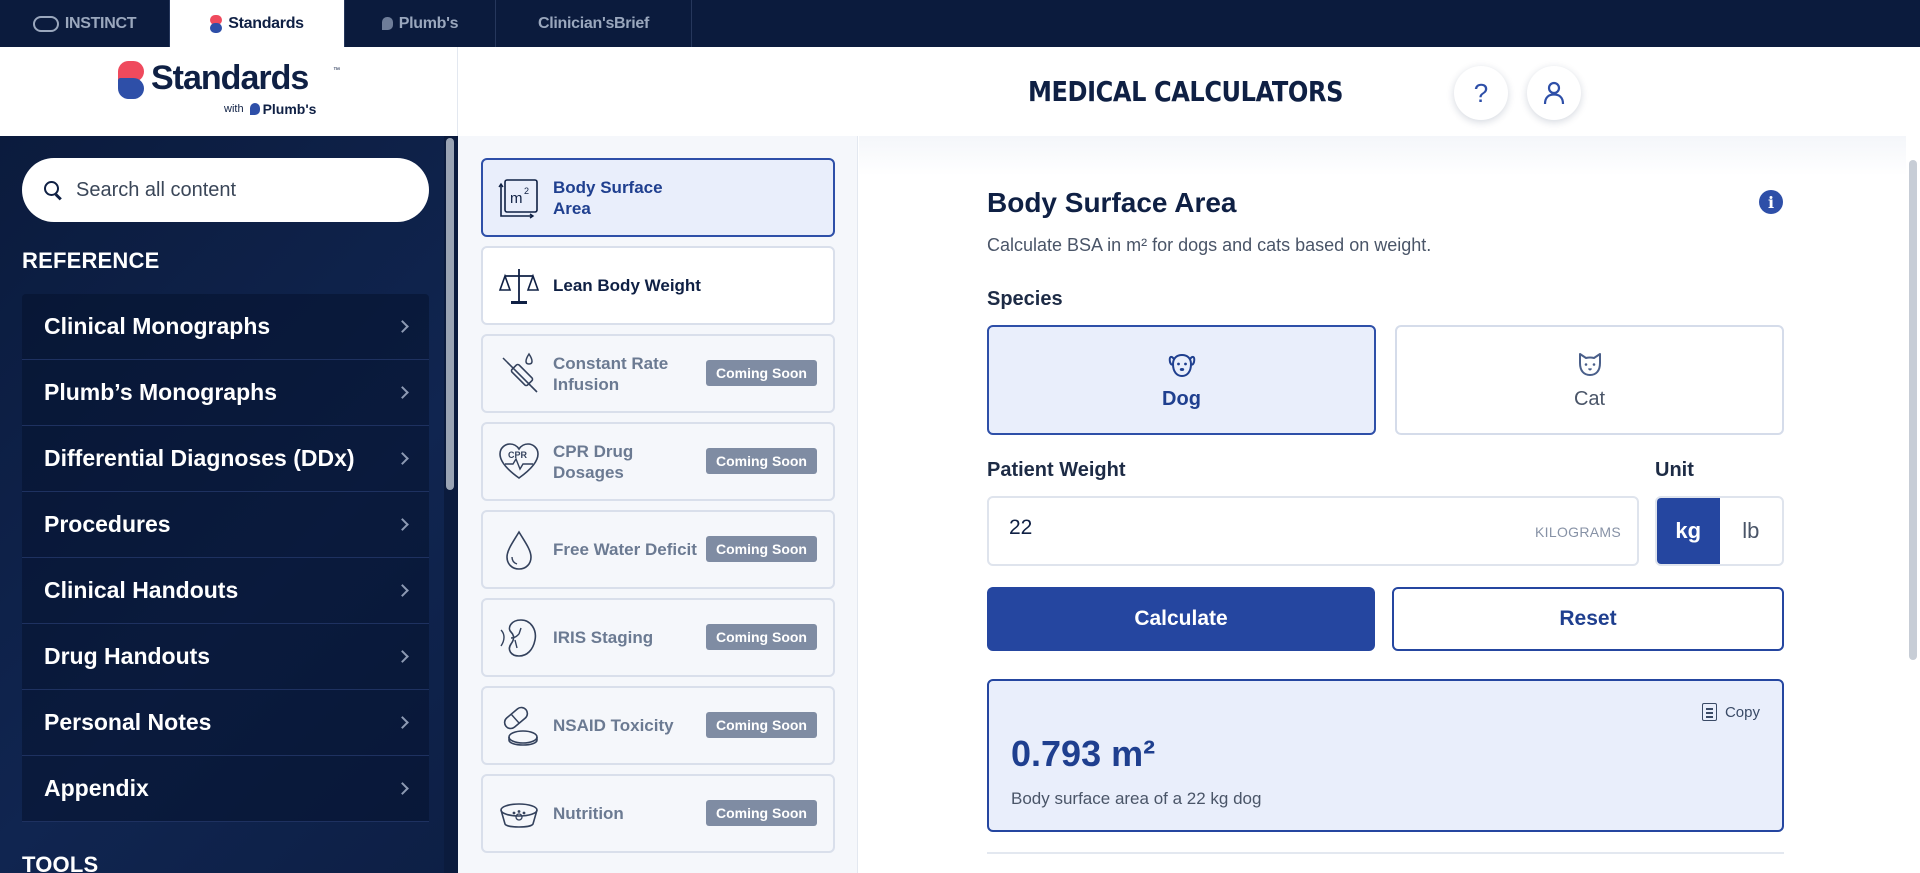 The image size is (1920, 873). I want to click on calculate-button: Calculate, so click(1181, 619).